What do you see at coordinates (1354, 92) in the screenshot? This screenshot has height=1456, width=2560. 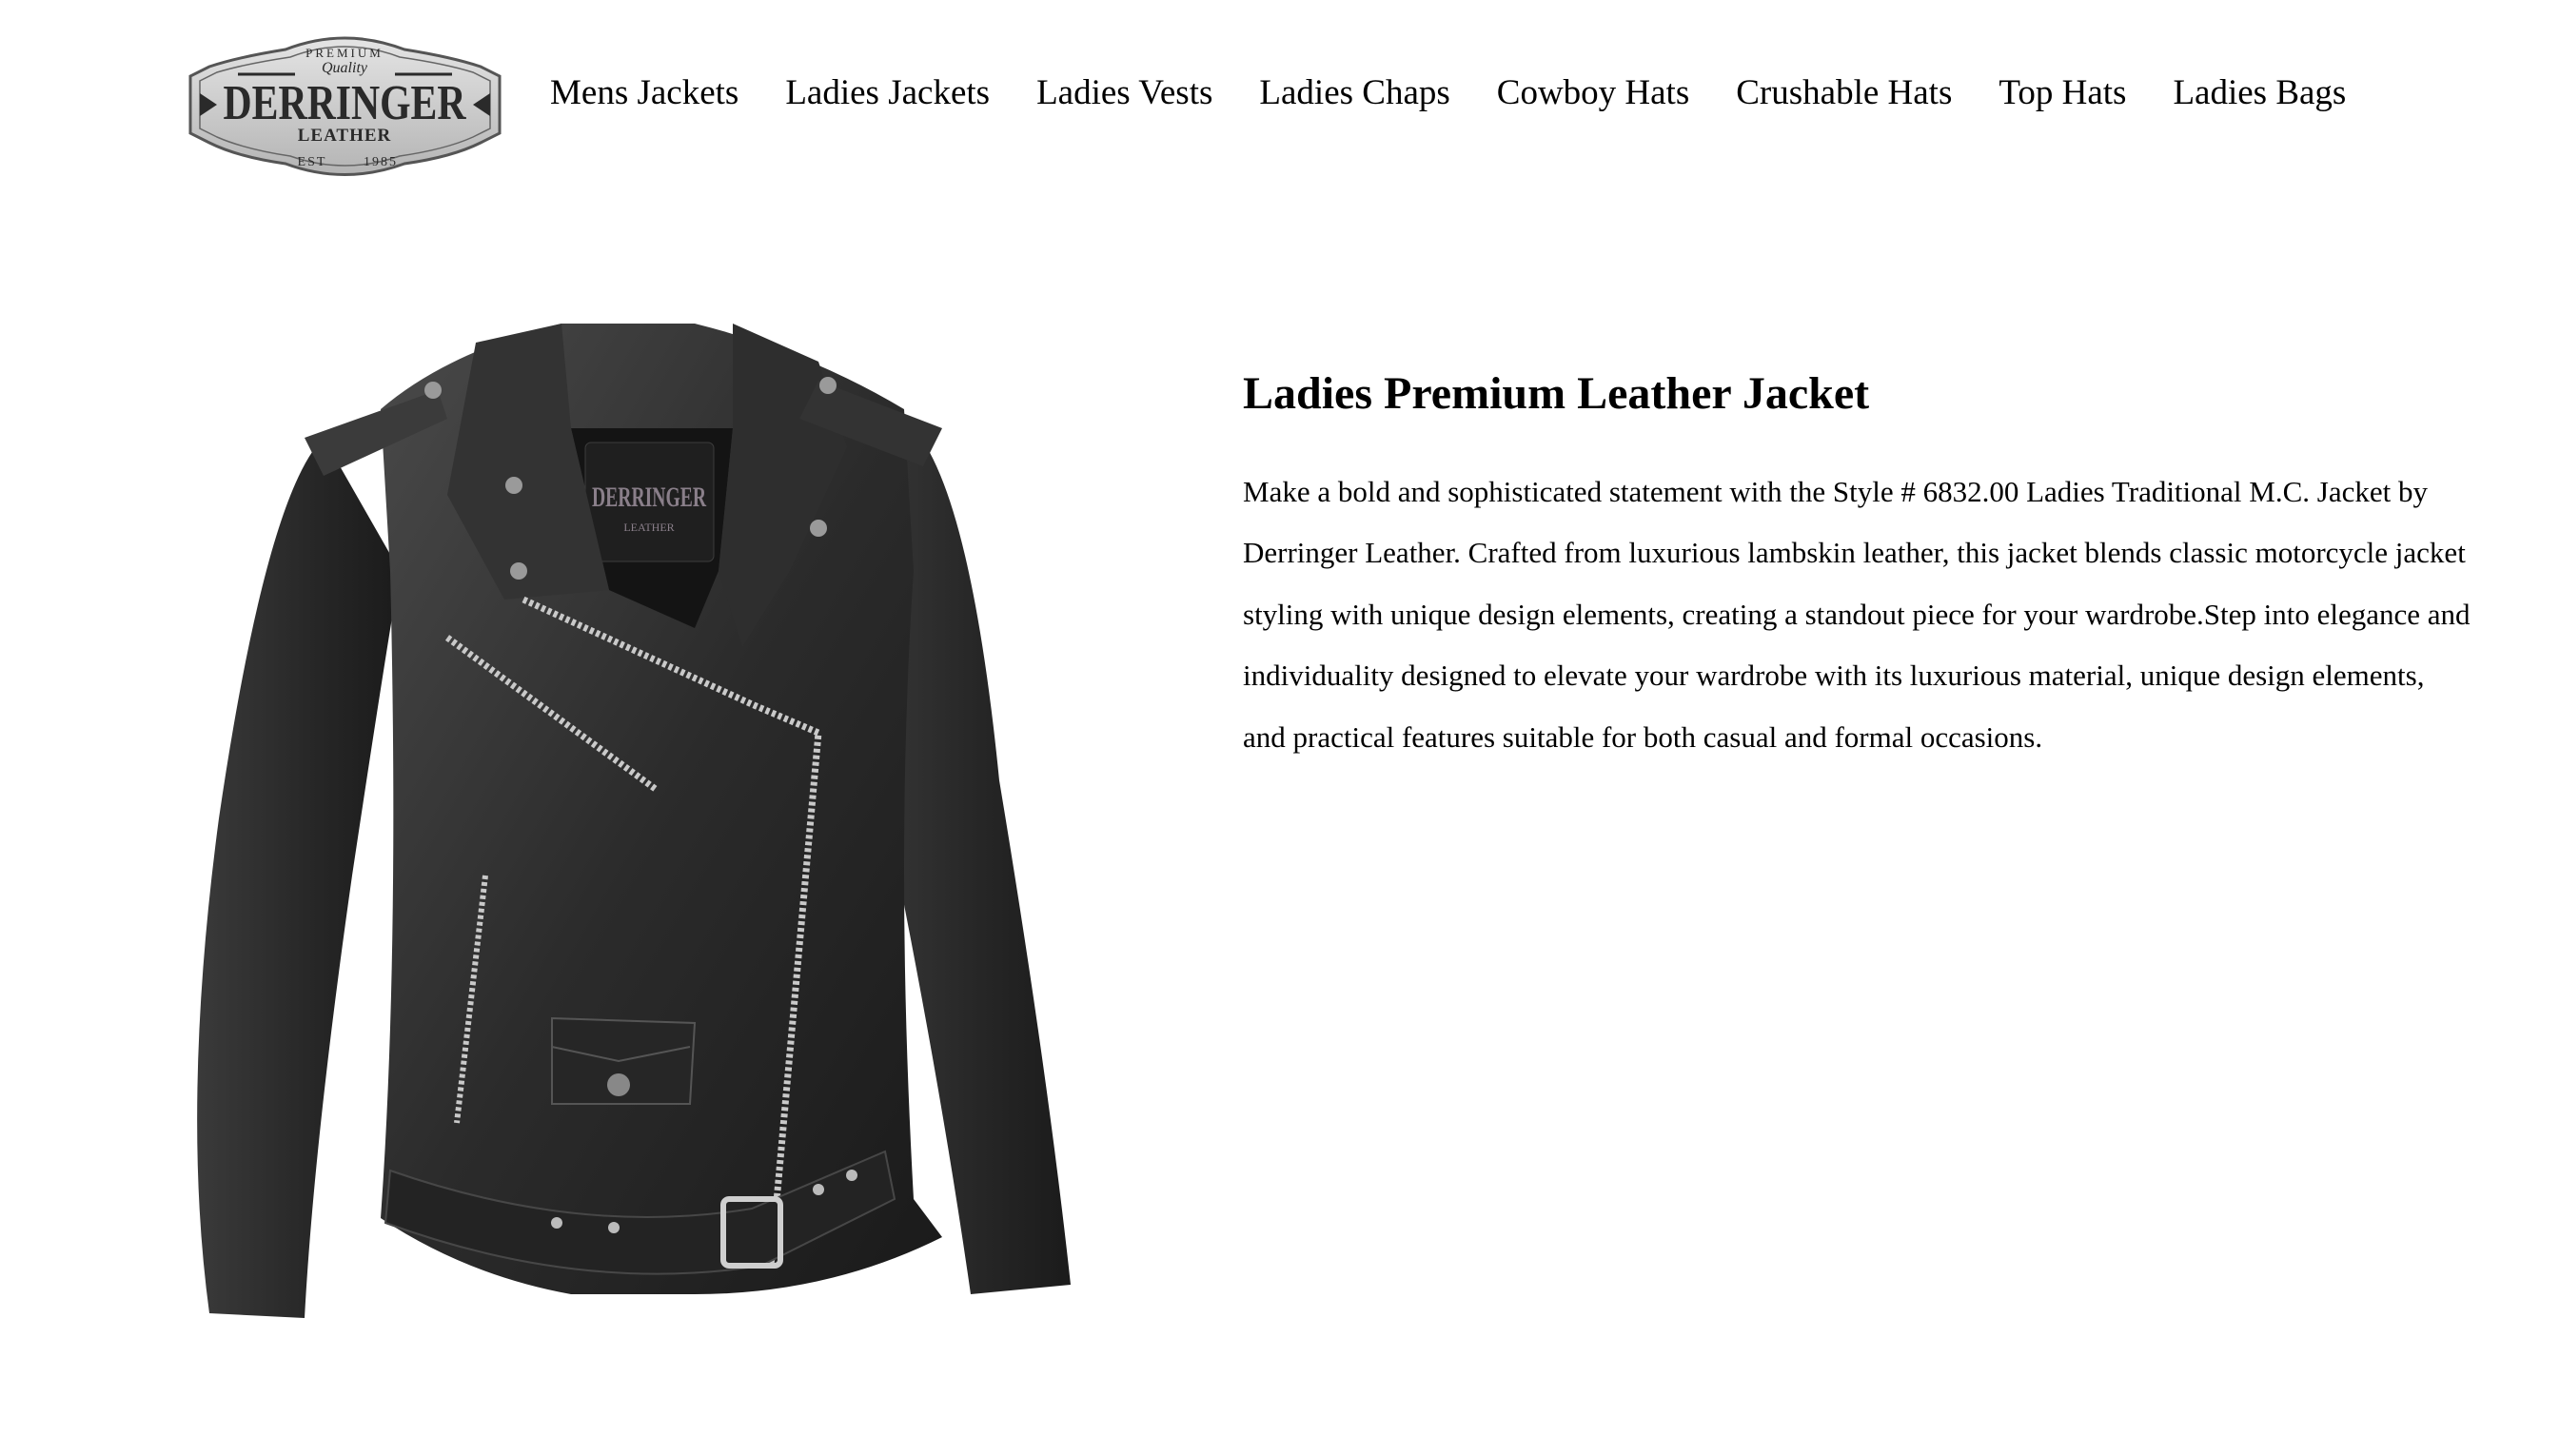 I see `nav-ladies-chaps: Ladies Chaps` at bounding box center [1354, 92].